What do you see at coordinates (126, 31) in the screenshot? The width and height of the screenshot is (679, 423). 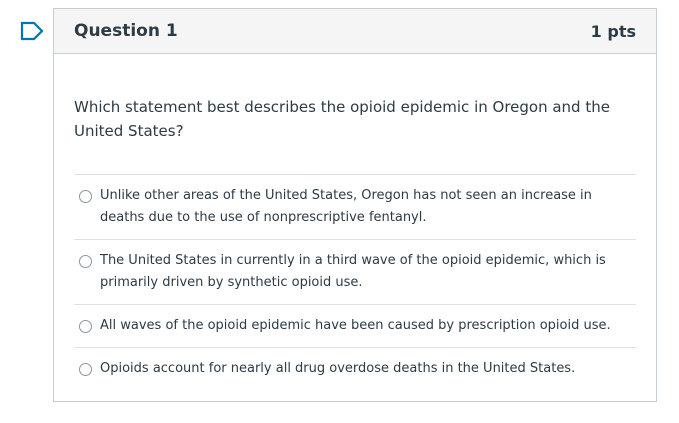 I see `question-title: Question 1` at bounding box center [126, 31].